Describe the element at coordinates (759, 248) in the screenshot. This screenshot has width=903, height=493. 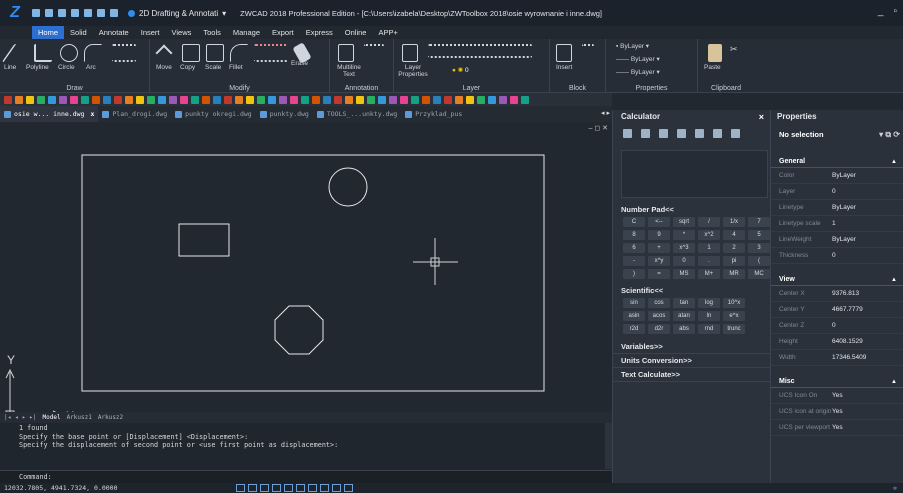
I see `calc-key: 3` at that location.